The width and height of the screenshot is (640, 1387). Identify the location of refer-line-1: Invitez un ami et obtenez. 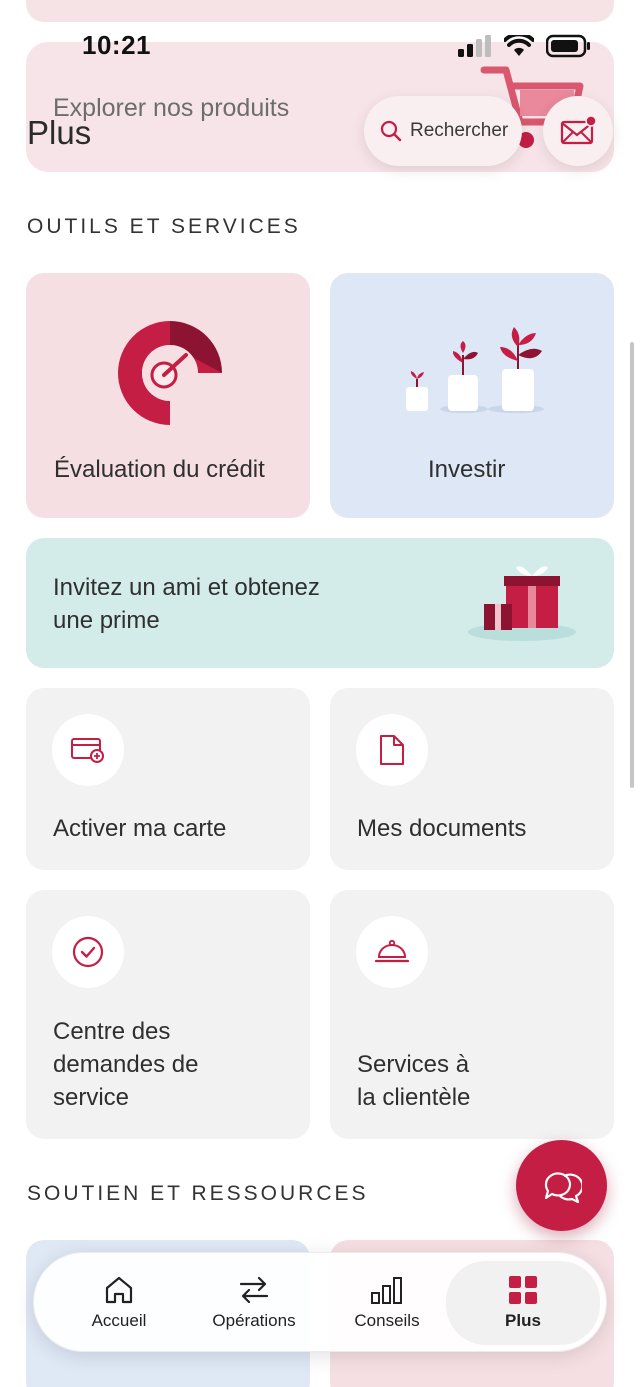
(186, 587).